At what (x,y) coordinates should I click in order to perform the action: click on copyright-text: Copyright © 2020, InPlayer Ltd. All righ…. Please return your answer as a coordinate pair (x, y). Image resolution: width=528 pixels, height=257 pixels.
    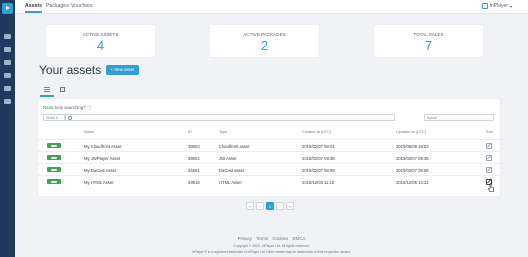
    Looking at the image, I should click on (271, 246).